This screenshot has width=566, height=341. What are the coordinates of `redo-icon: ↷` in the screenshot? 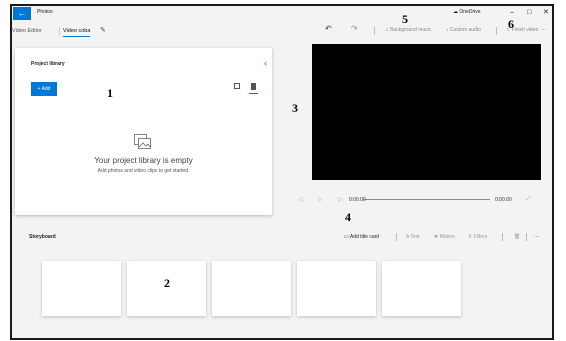 It's located at (354, 28).